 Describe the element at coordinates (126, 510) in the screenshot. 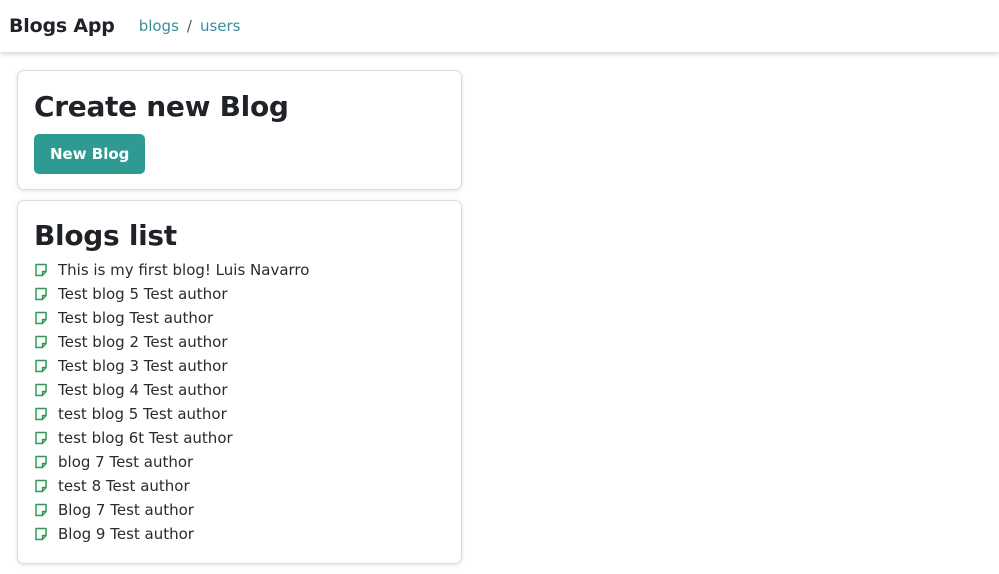

I see `blog-link: Blog 7 Test author` at that location.